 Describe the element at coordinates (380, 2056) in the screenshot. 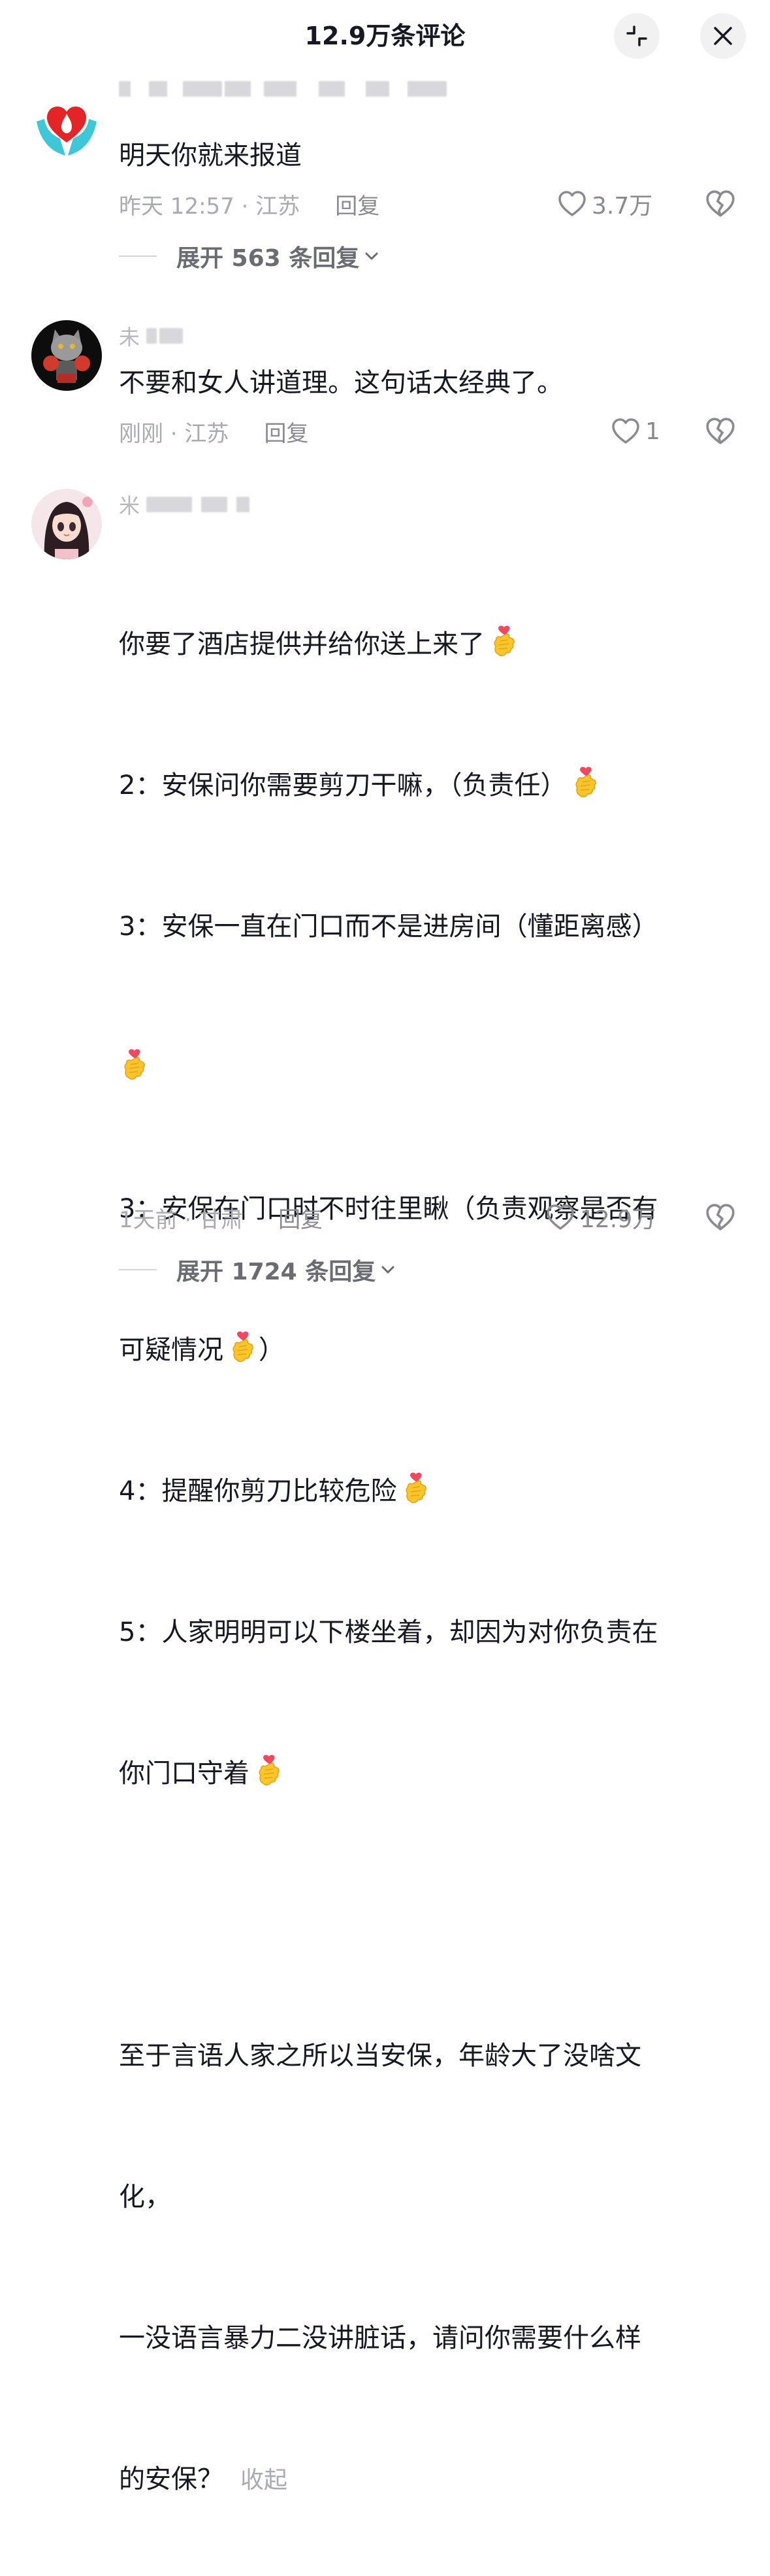

I see `comment-line: 至于言语人家之所以当安保，年龄大了没啥文` at that location.